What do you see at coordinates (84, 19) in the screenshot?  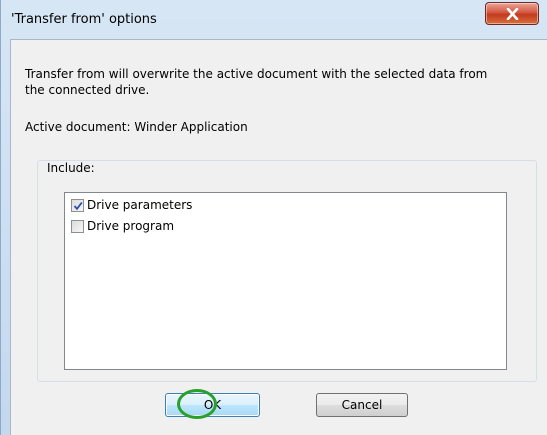 I see `window-title: 'Transfer from' options` at bounding box center [84, 19].